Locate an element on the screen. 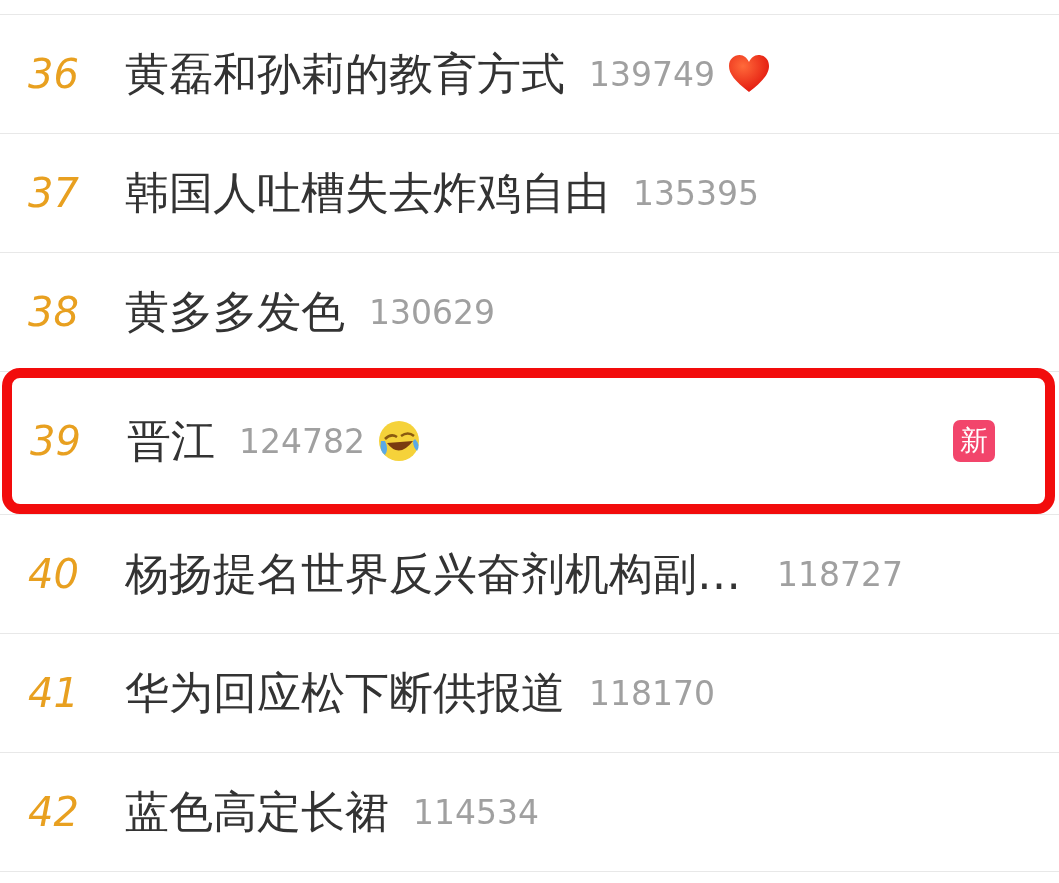 This screenshot has height=883, width=1059. rank-number: 40 is located at coordinates (54, 574).